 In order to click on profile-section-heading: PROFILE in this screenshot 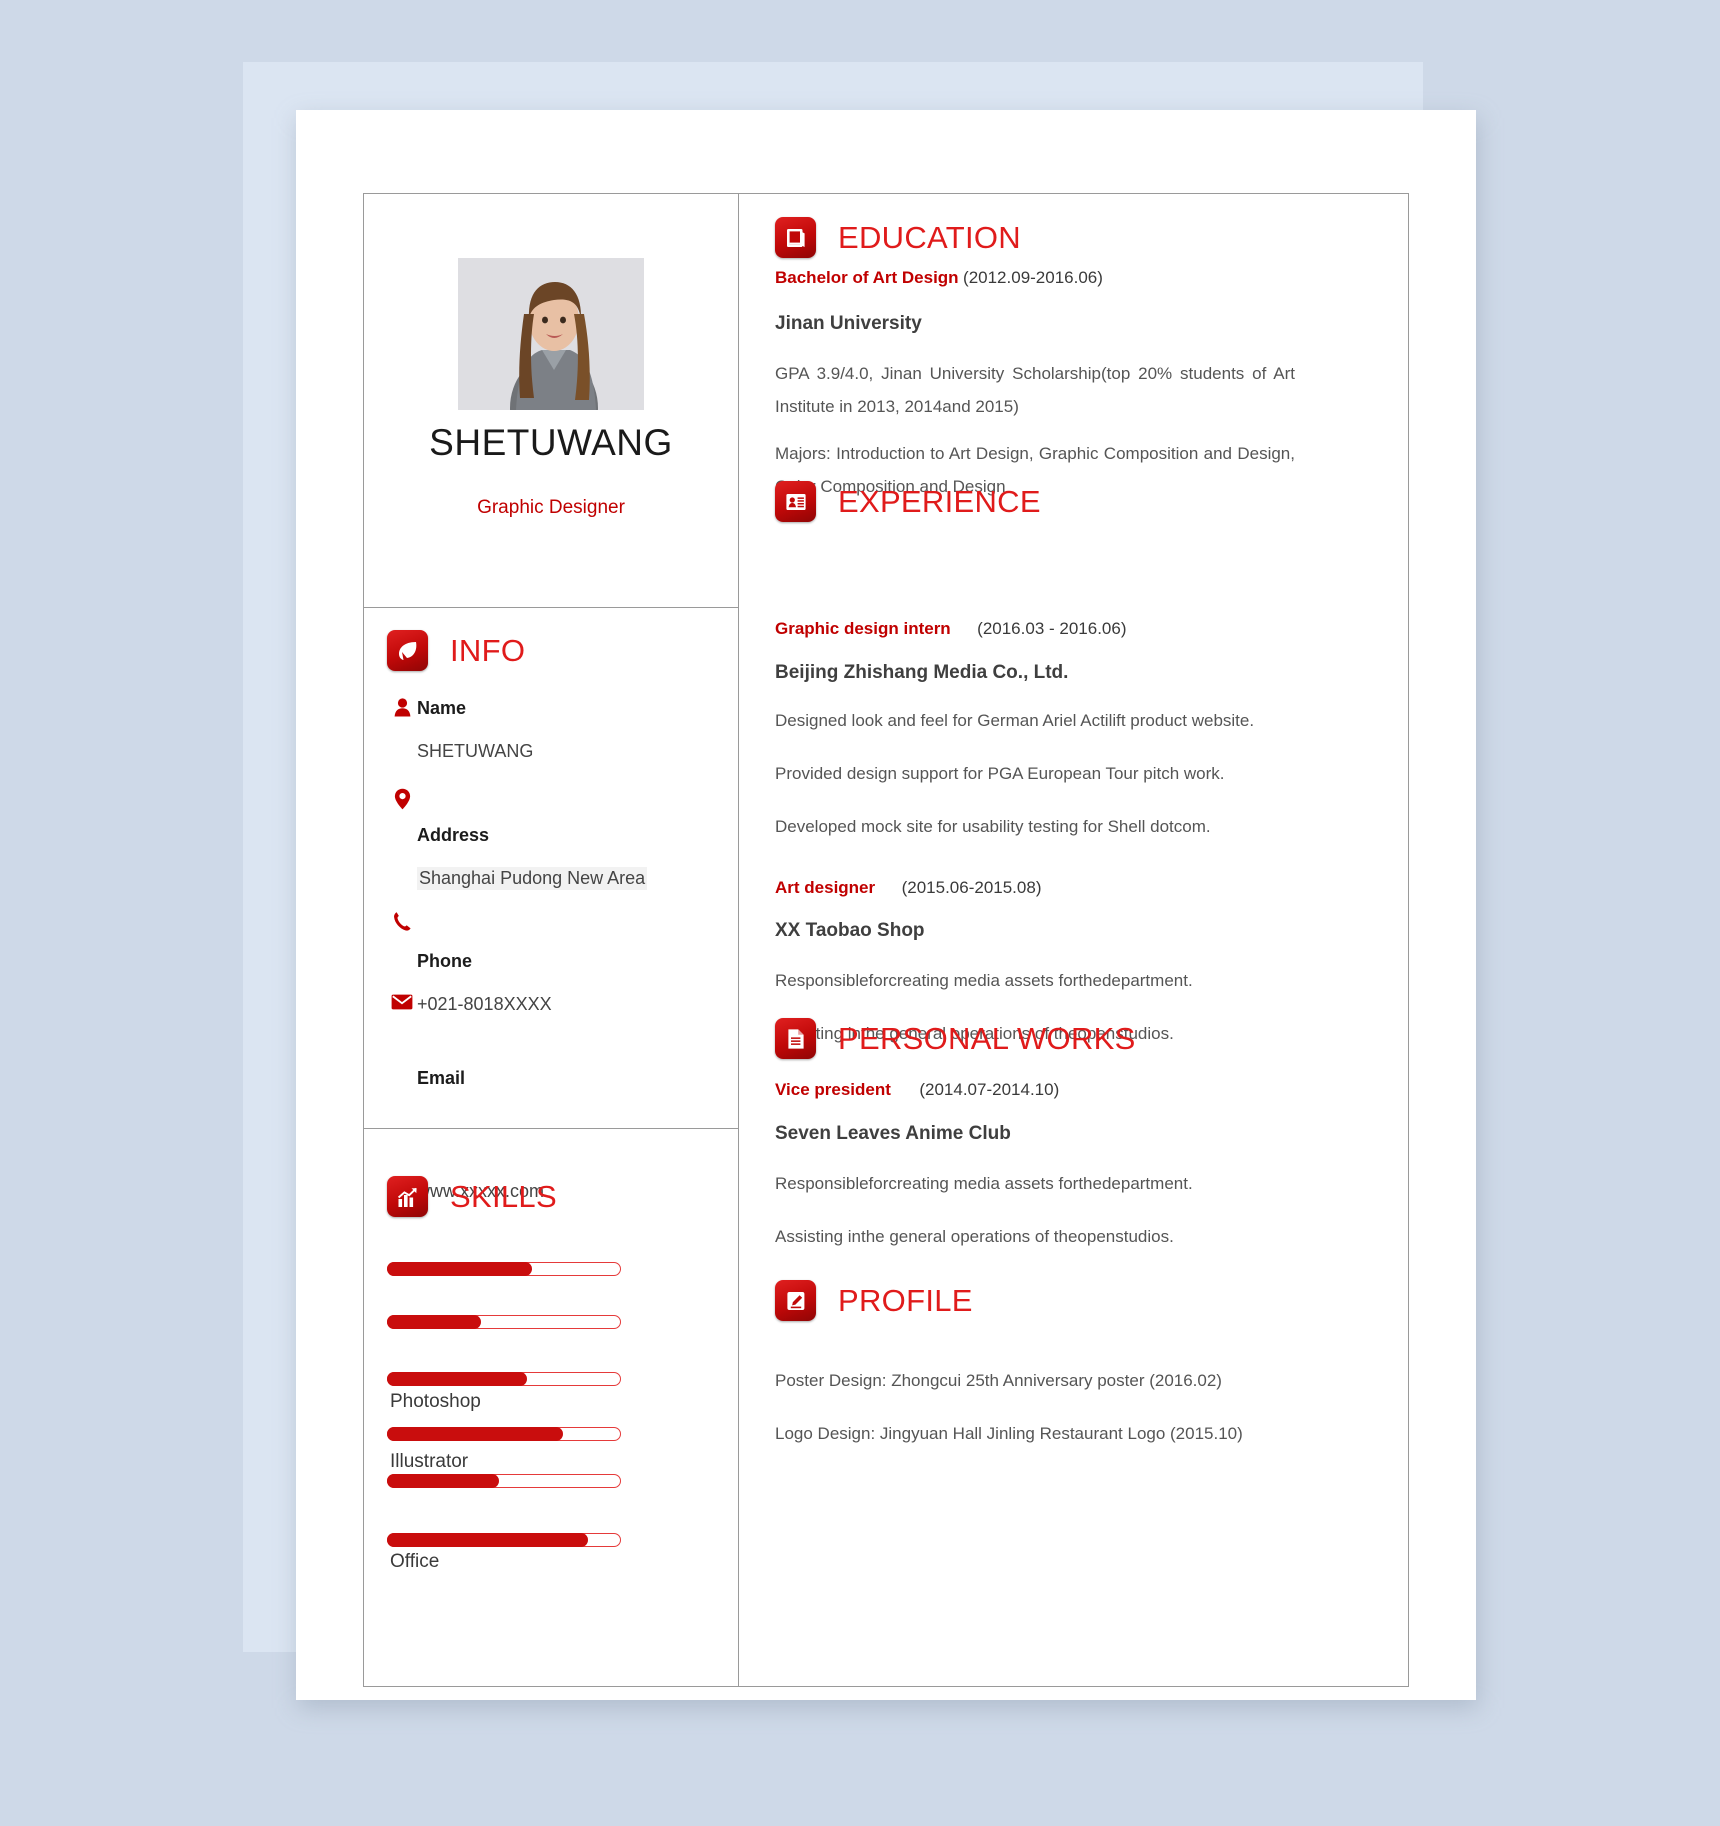, I will do `click(874, 1300)`.